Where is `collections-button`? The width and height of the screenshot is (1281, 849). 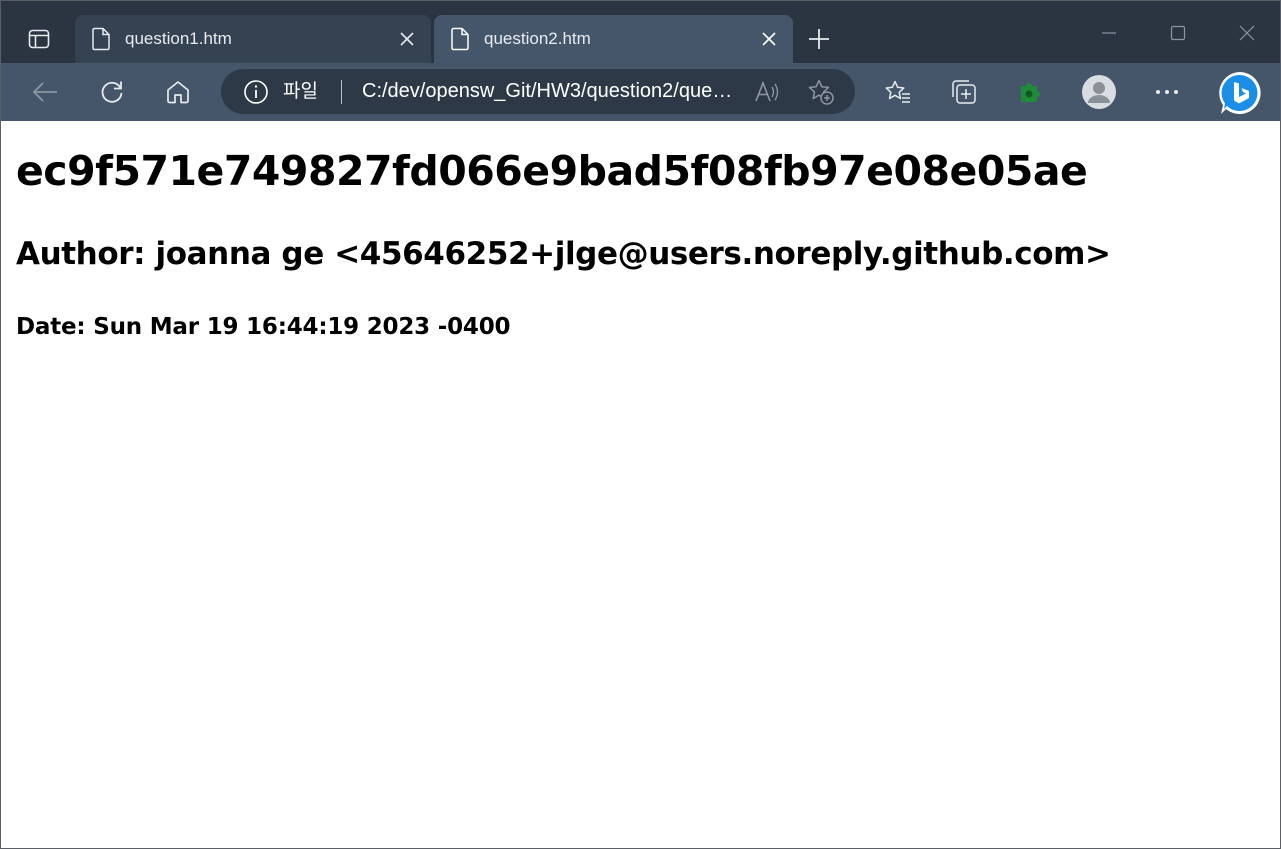 collections-button is located at coordinates (964, 92).